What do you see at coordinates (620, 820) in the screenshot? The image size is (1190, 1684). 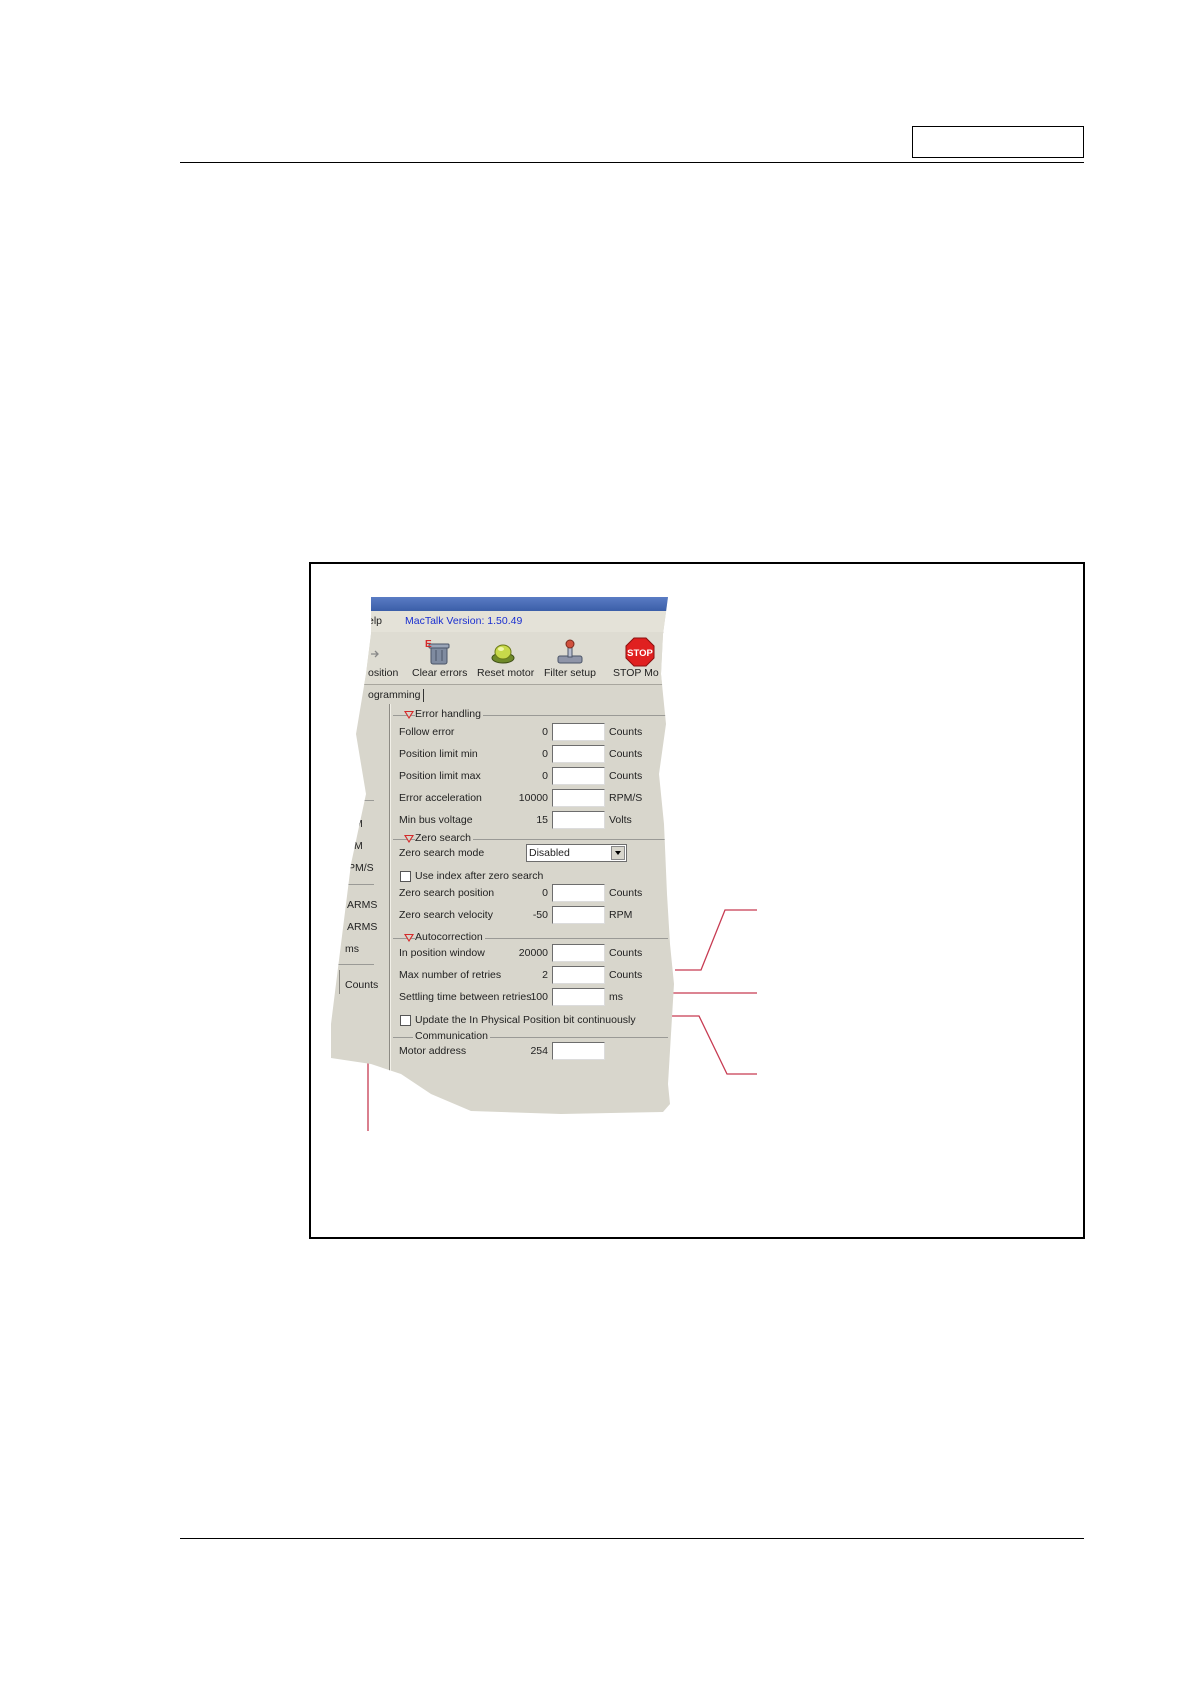 I see `min-bus-voltage-unit: Volts` at bounding box center [620, 820].